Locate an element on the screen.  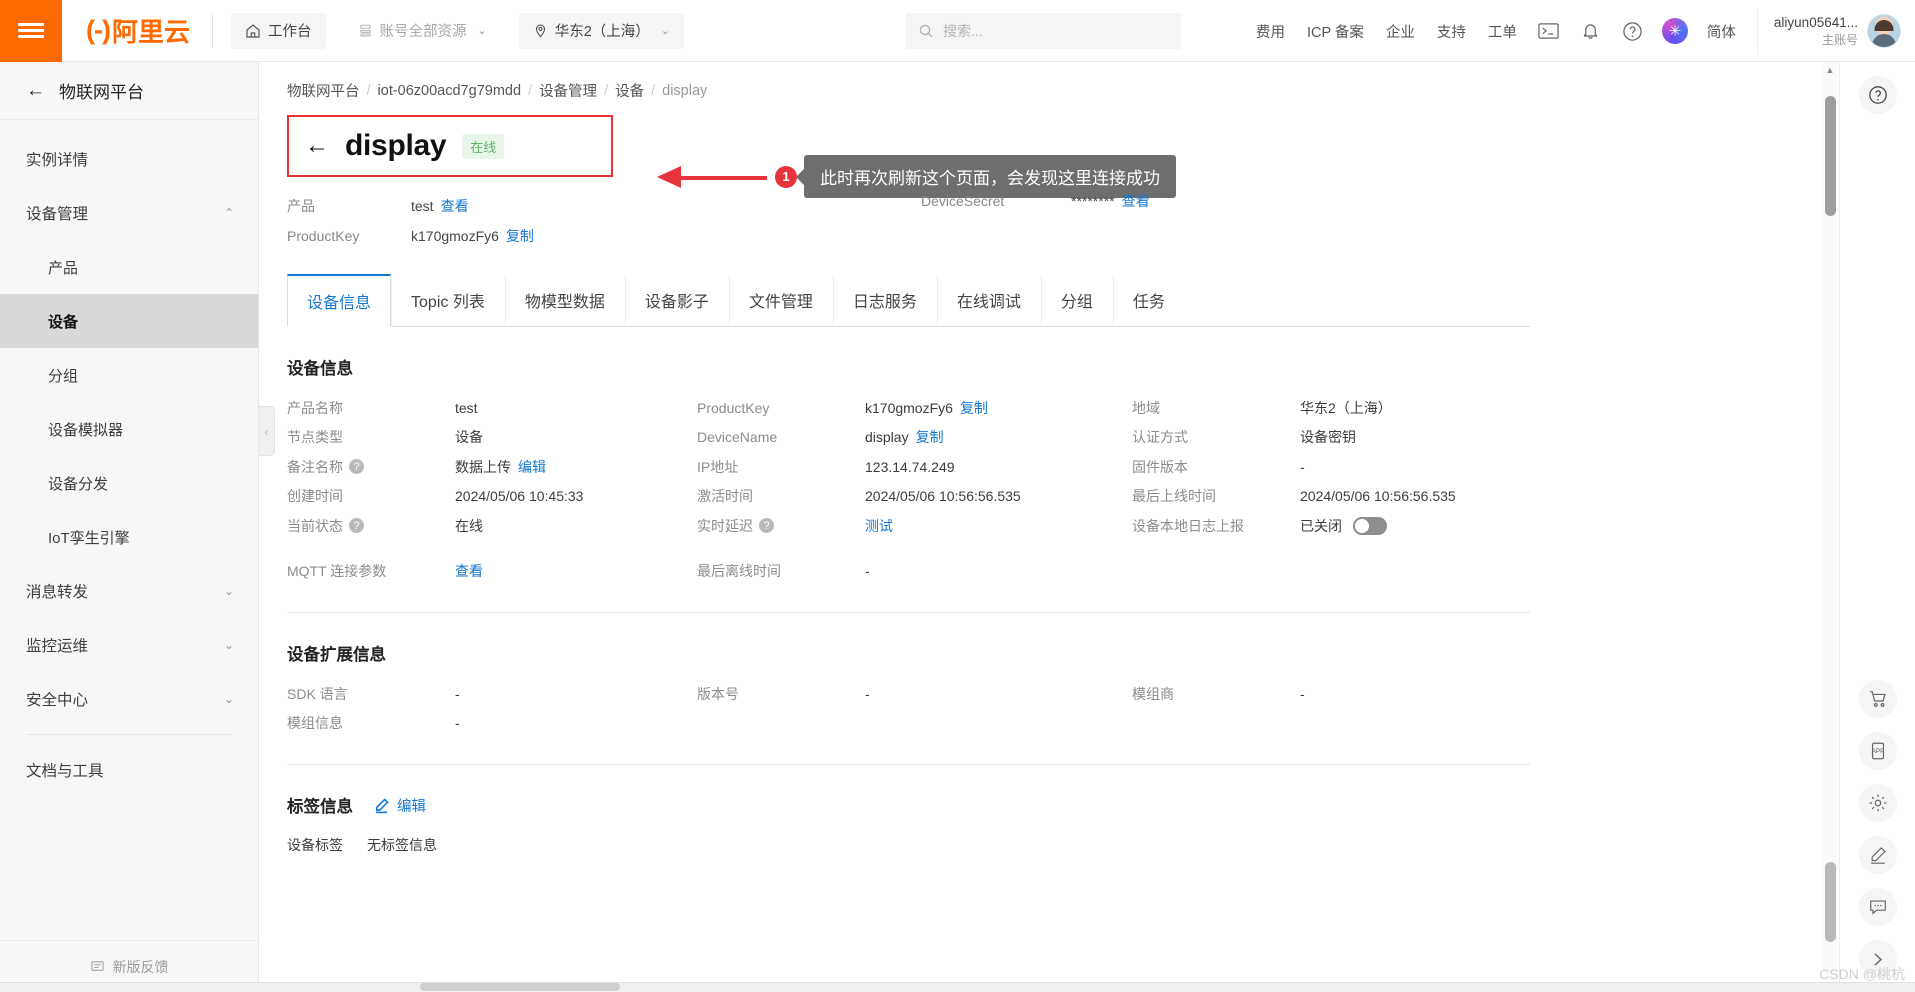
global-search is located at coordinates (1043, 31).